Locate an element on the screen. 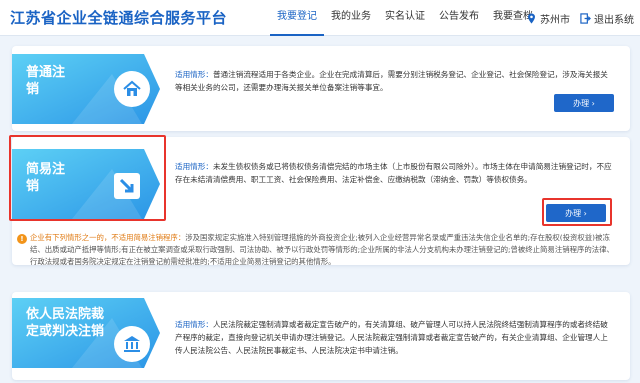  arrow-icon is located at coordinates (127, 186).